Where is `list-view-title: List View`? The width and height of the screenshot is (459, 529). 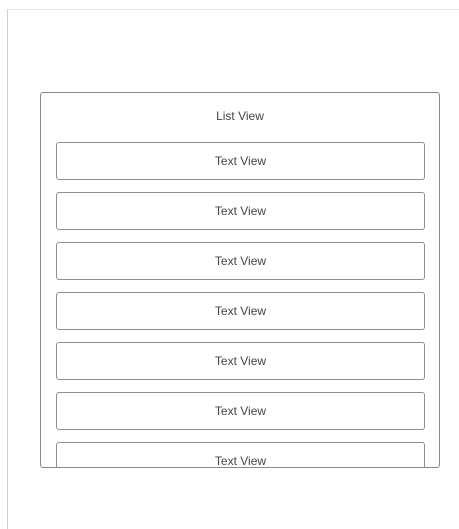 list-view-title: List View is located at coordinates (240, 116).